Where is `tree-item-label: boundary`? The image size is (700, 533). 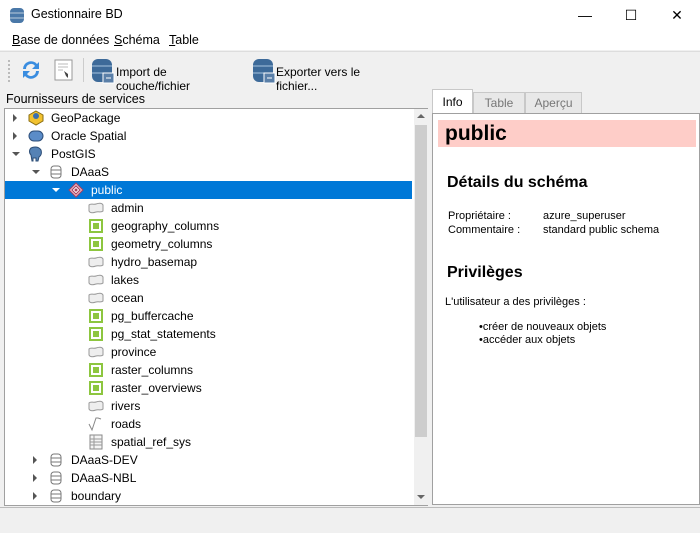 tree-item-label: boundary is located at coordinates (96, 496).